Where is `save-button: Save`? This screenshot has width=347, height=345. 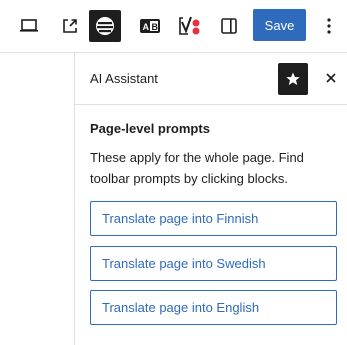 save-button: Save is located at coordinates (279, 25).